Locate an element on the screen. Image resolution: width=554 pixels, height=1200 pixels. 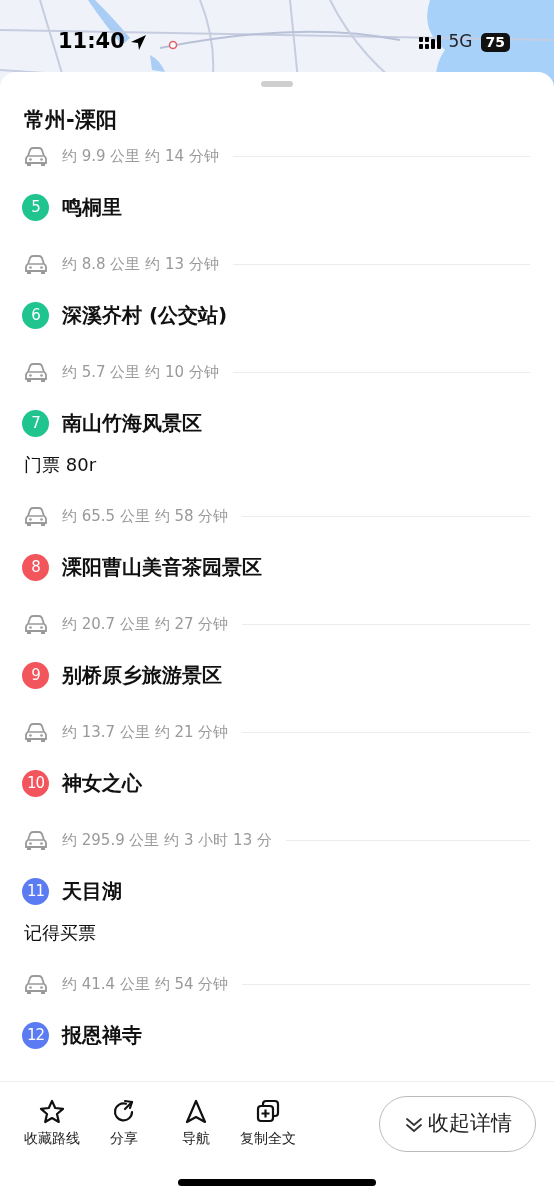
toolbar-button: 复制全文 is located at coordinates (268, 1124).